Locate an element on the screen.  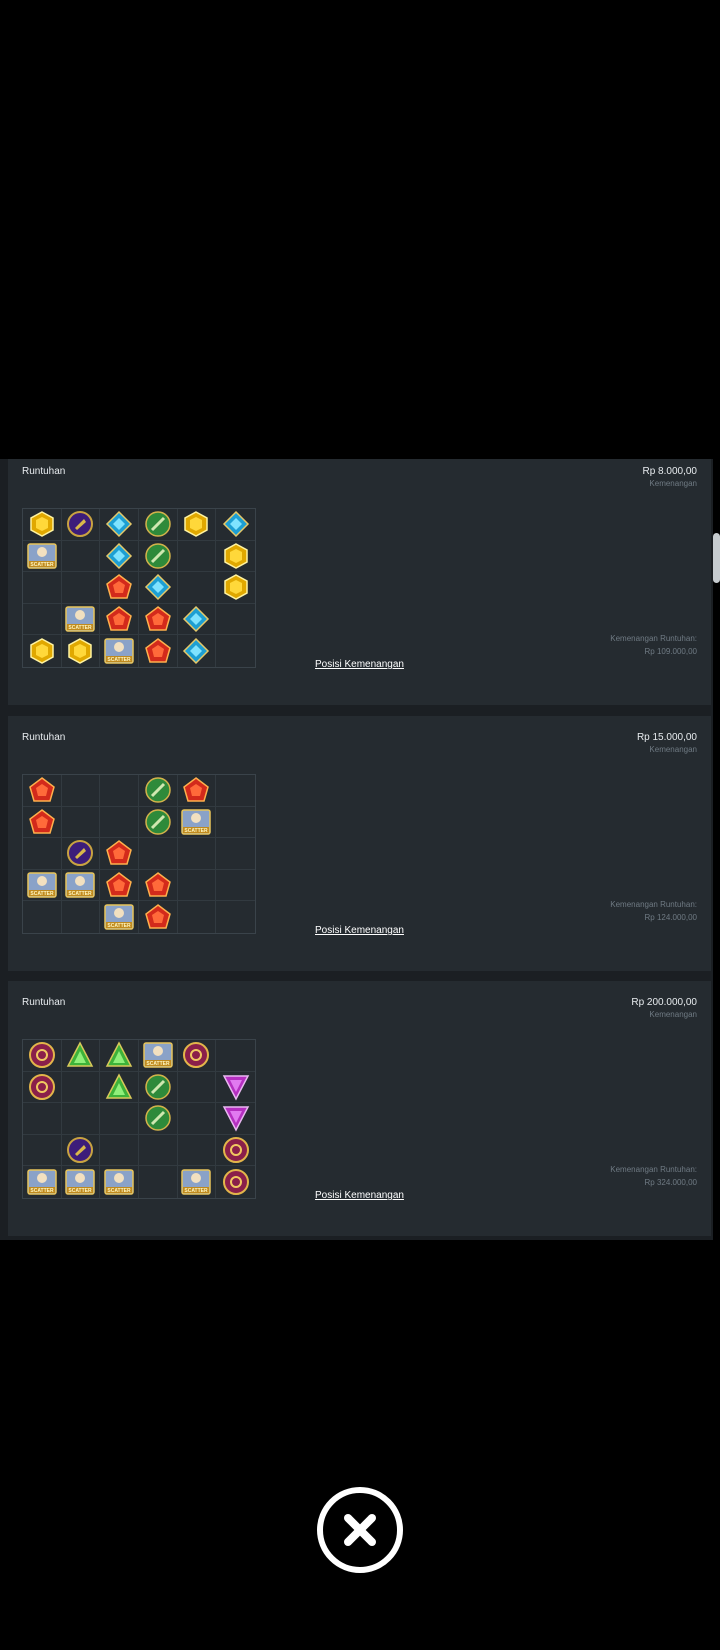
cascade-win-value: Rp 324.000,00 is located at coordinates (671, 1182).